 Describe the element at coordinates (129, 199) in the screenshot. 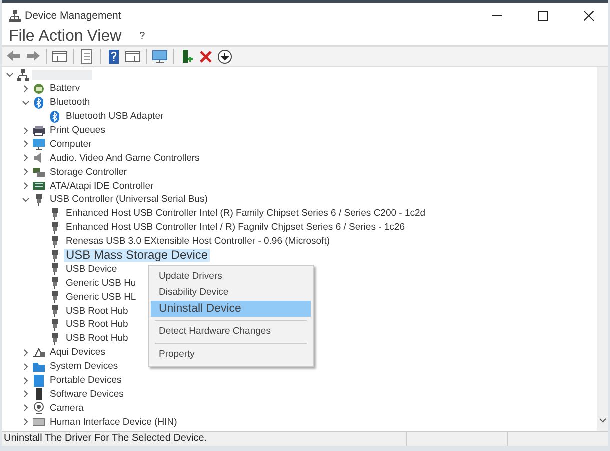

I see `tree-item: USB Controller (Universal Serial Bus)` at that location.